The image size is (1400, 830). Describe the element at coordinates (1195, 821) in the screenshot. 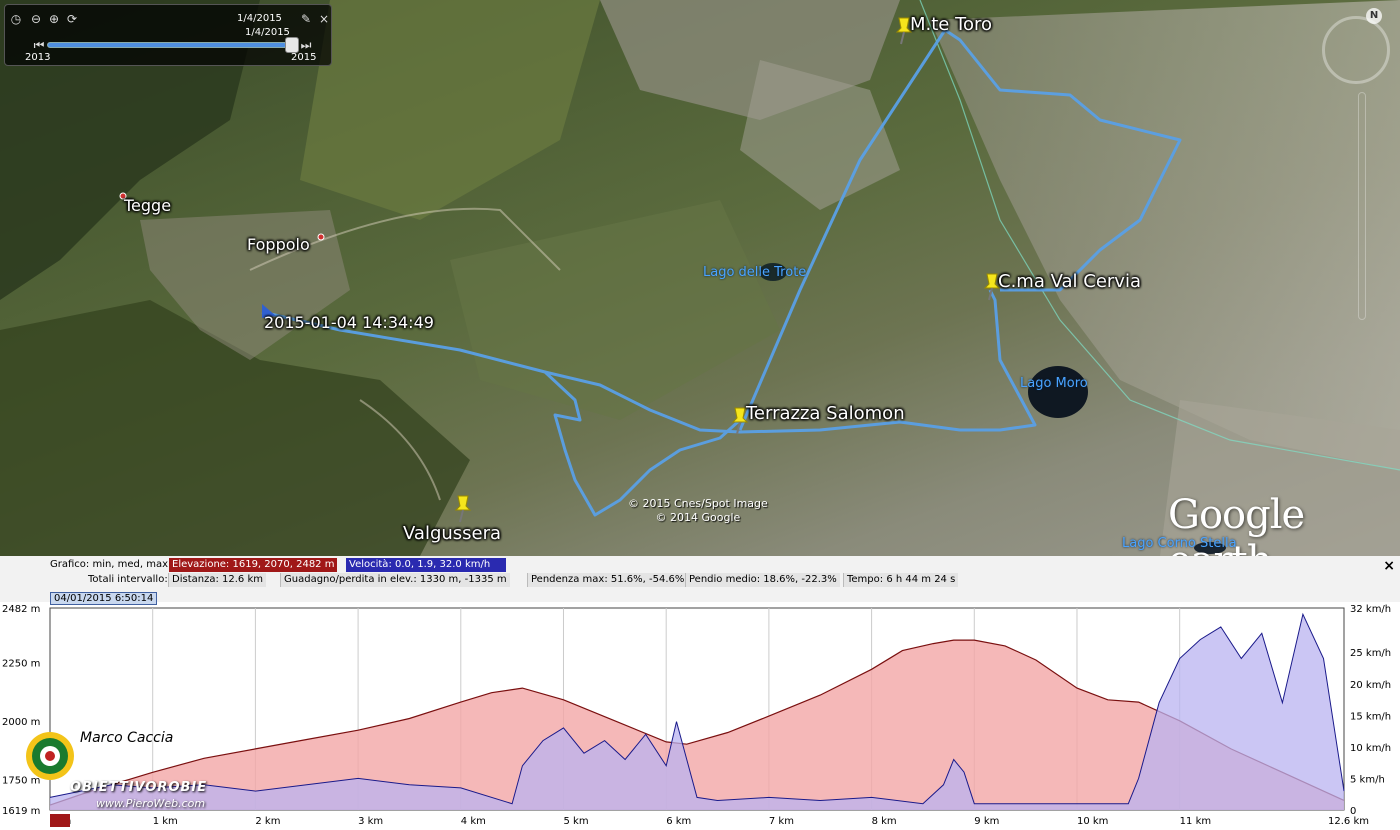

I see `x-tick-label: 11 km` at that location.